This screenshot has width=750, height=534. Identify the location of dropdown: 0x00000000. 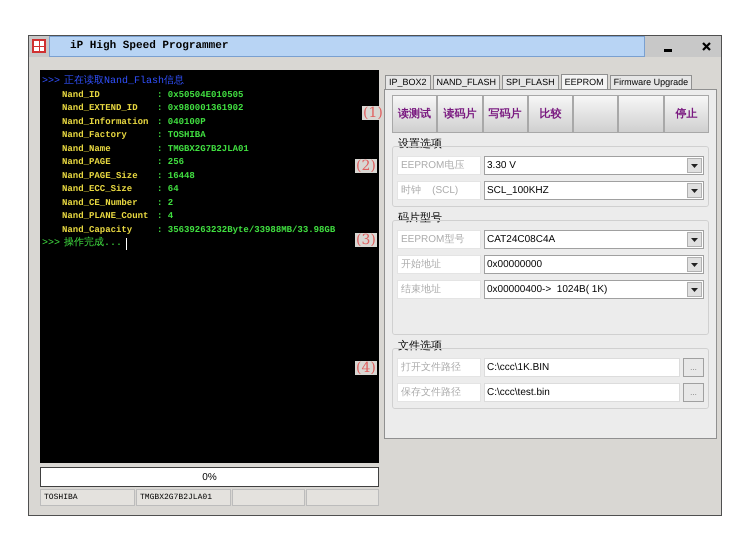
(594, 264).